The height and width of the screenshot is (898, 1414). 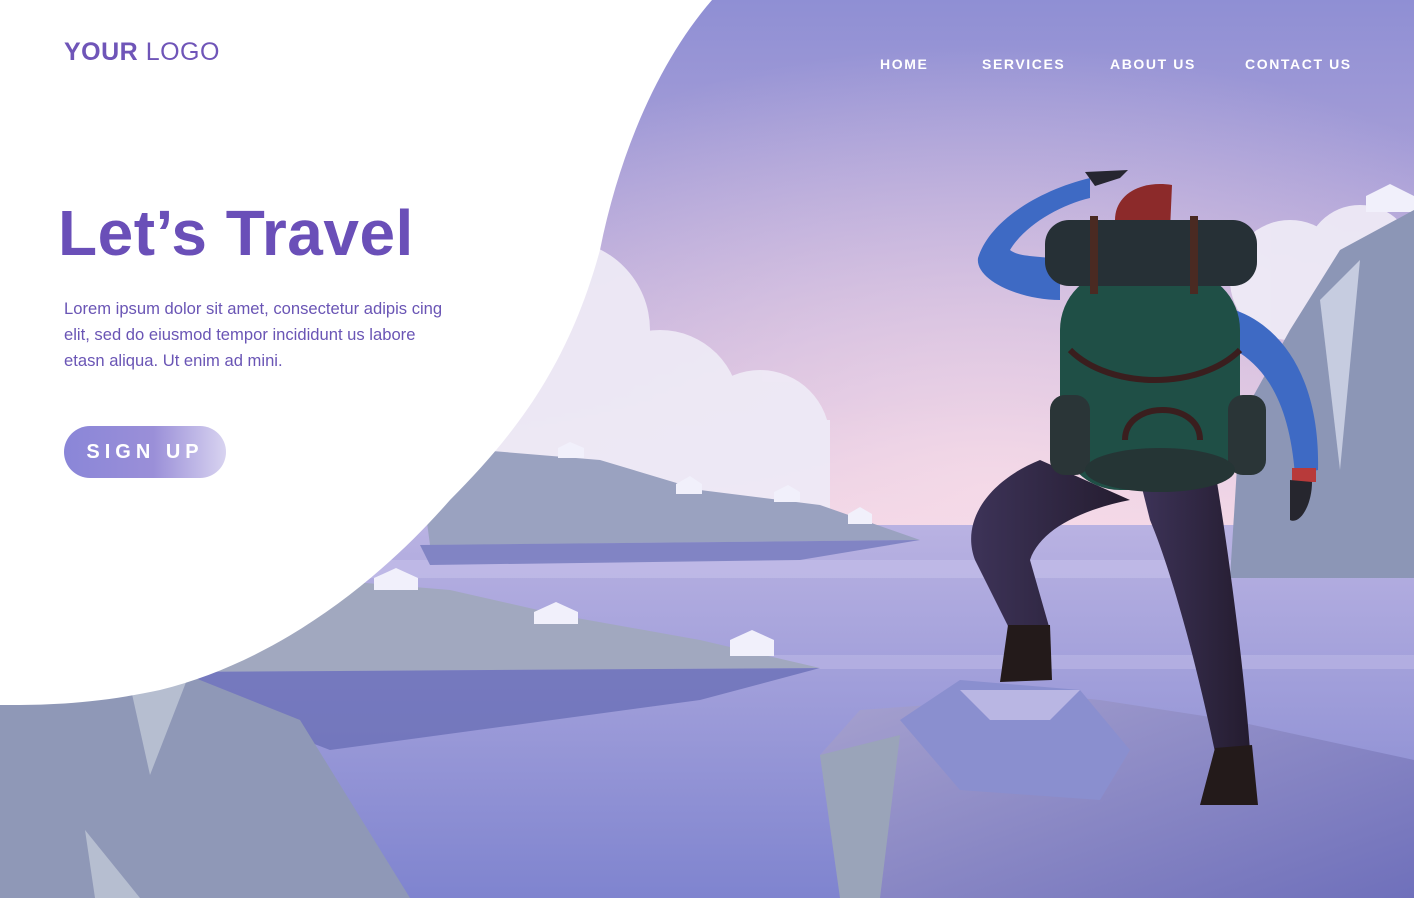 What do you see at coordinates (236, 233) in the screenshot?
I see `page-title: Let’s Travel` at bounding box center [236, 233].